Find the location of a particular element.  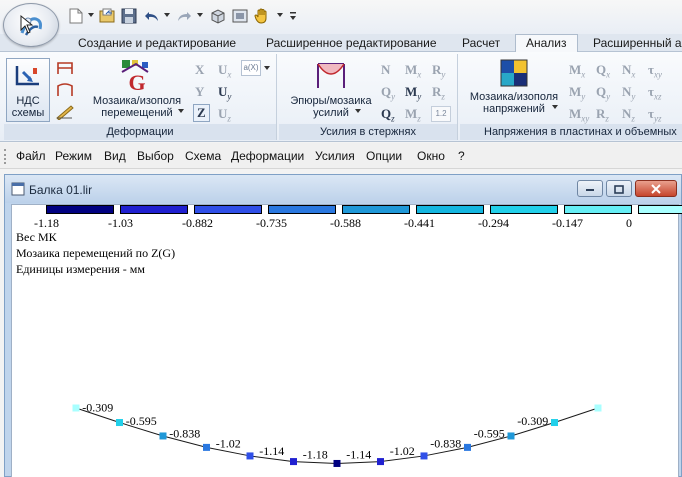

menu-mode: Режим is located at coordinates (73, 156).